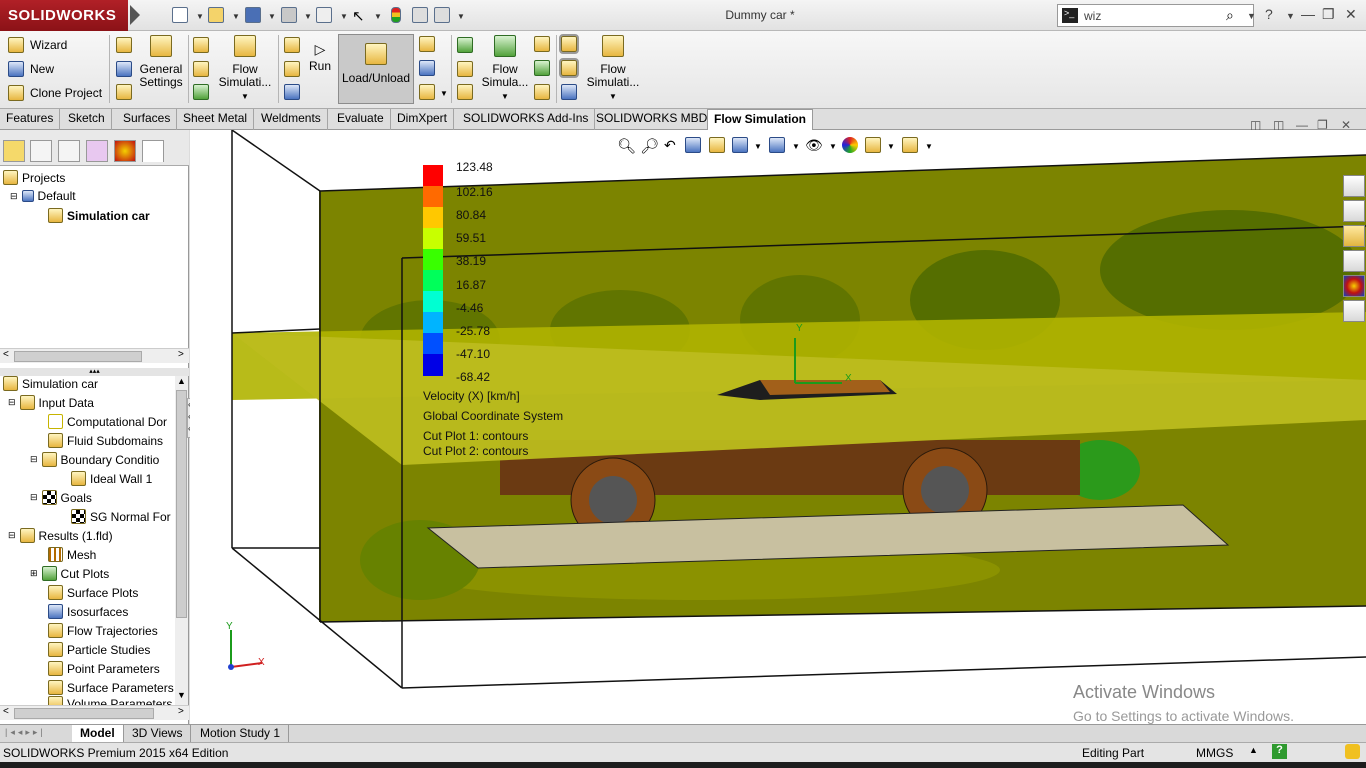 The width and height of the screenshot is (1366, 768). Describe the element at coordinates (1354, 236) in the screenshot. I see `file-explorer-icon` at that location.